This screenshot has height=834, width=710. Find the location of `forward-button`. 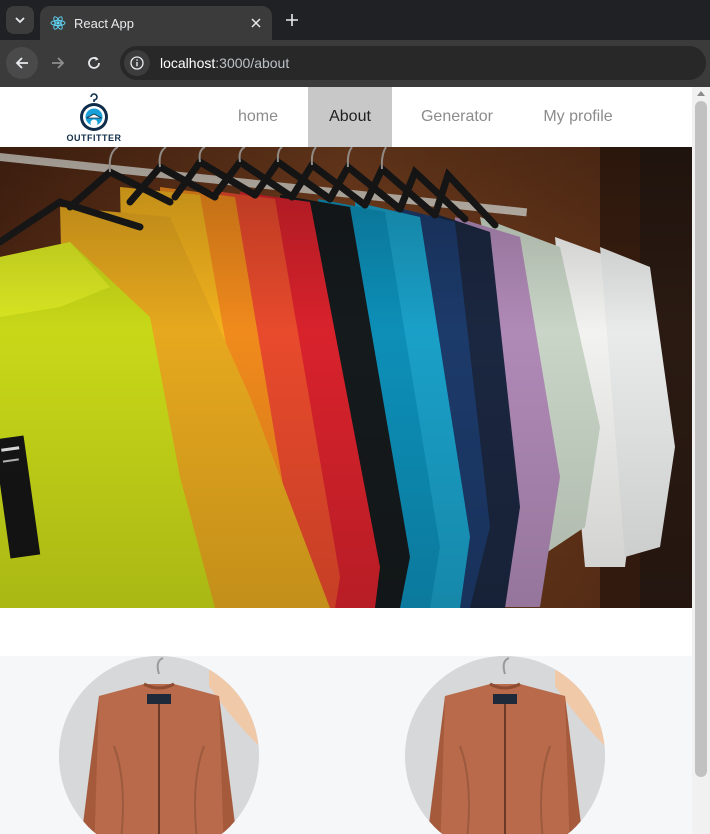

forward-button is located at coordinates (58, 63).